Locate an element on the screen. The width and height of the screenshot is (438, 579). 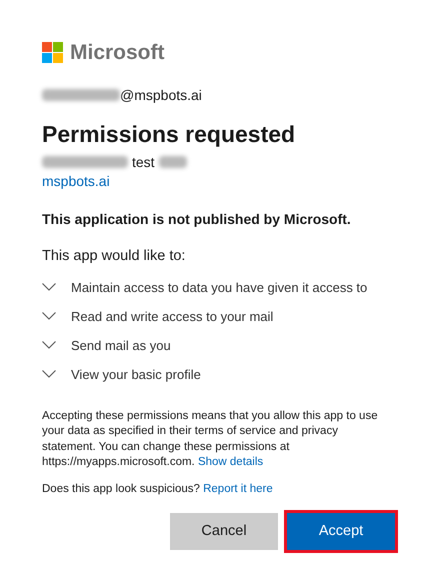
brand-name: Microsoft is located at coordinates (117, 52).